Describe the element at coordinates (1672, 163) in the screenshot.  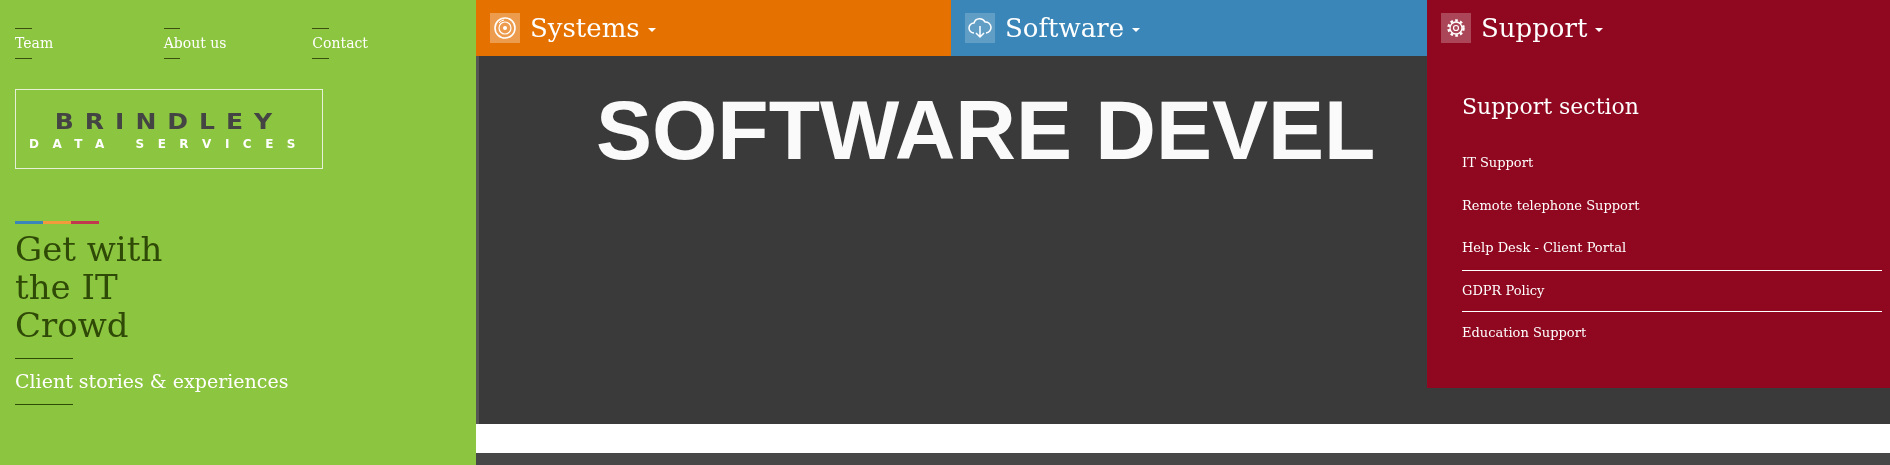
I see `dropdown-item: IT Support` at that location.